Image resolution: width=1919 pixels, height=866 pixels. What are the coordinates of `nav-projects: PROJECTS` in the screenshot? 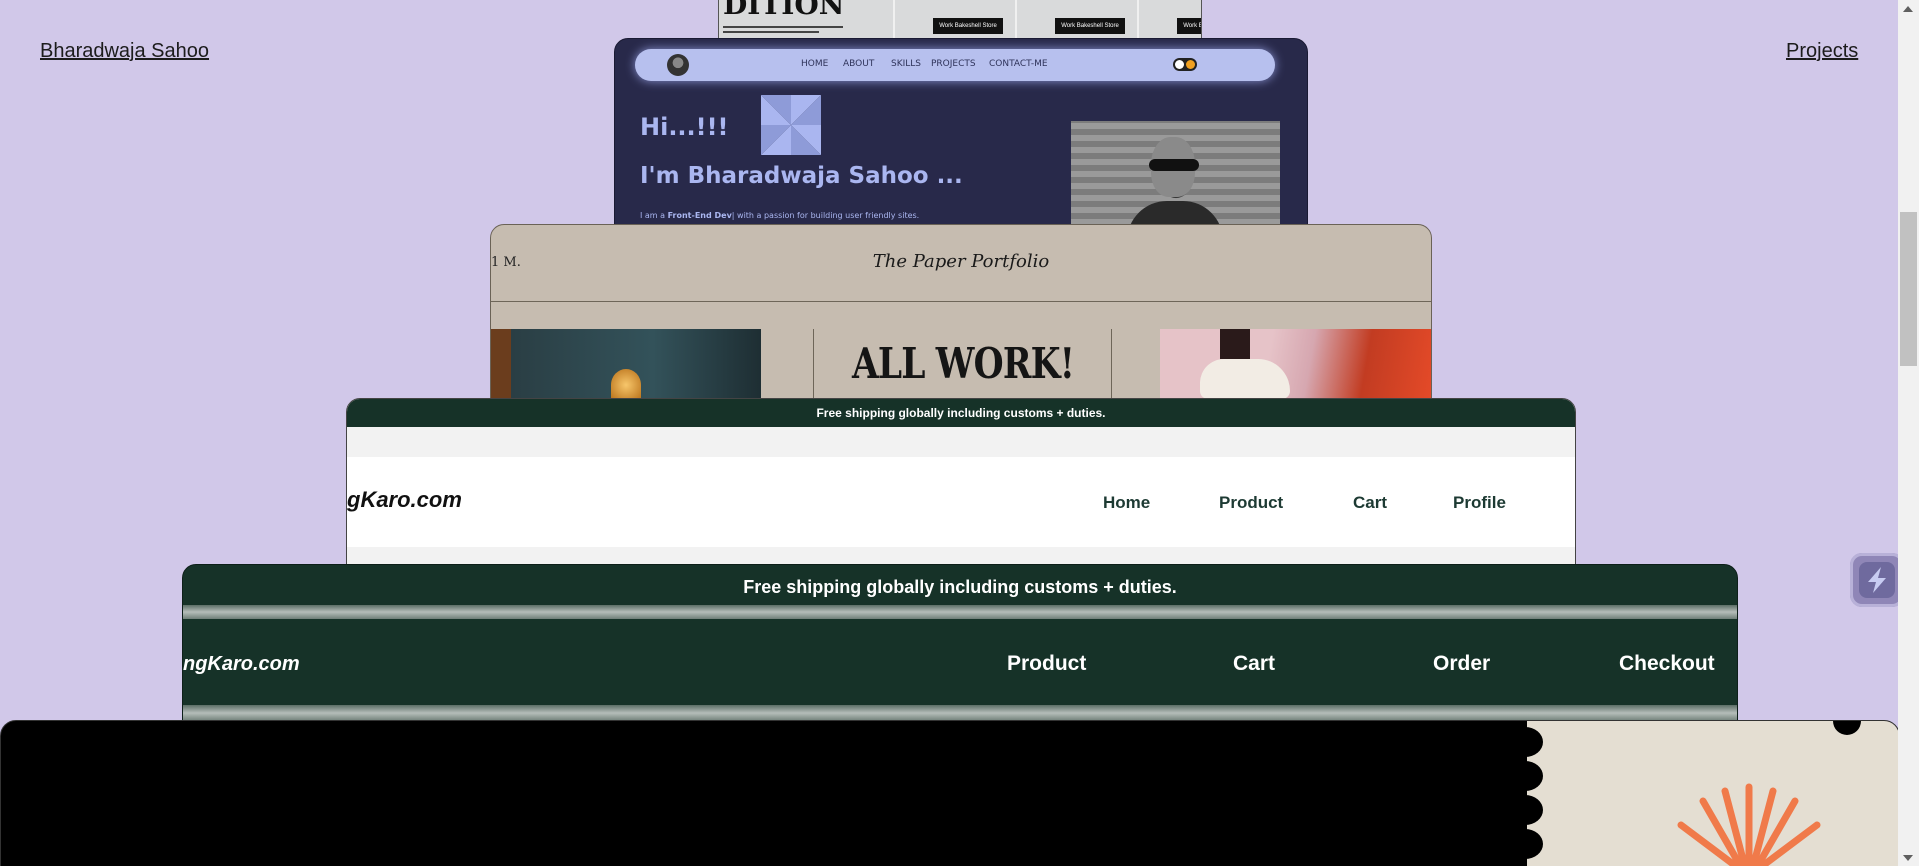 It's located at (953, 64).